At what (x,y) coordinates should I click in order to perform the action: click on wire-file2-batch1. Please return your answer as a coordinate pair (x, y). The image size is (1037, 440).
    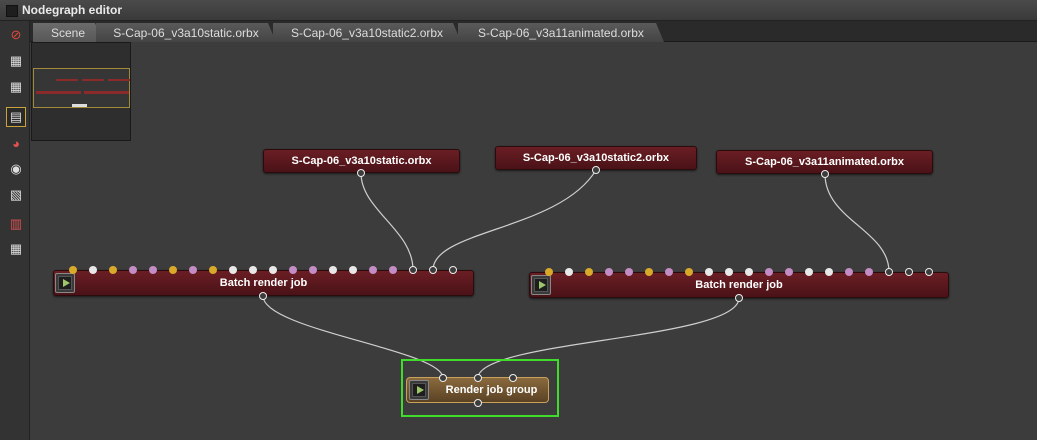
    Looking at the image, I should click on (514, 220).